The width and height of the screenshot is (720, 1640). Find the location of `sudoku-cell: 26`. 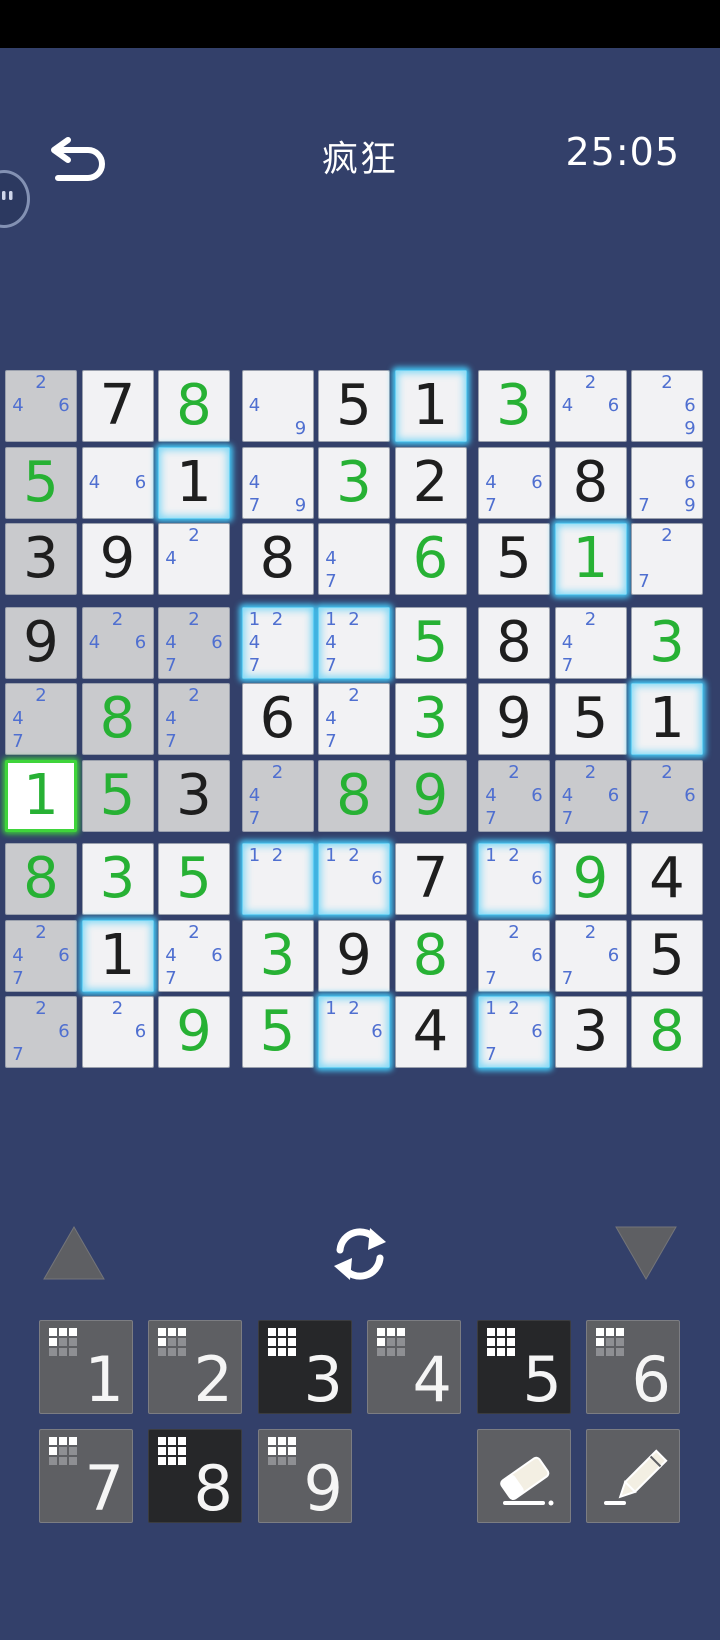

sudoku-cell: 26 is located at coordinates (117, 1032).